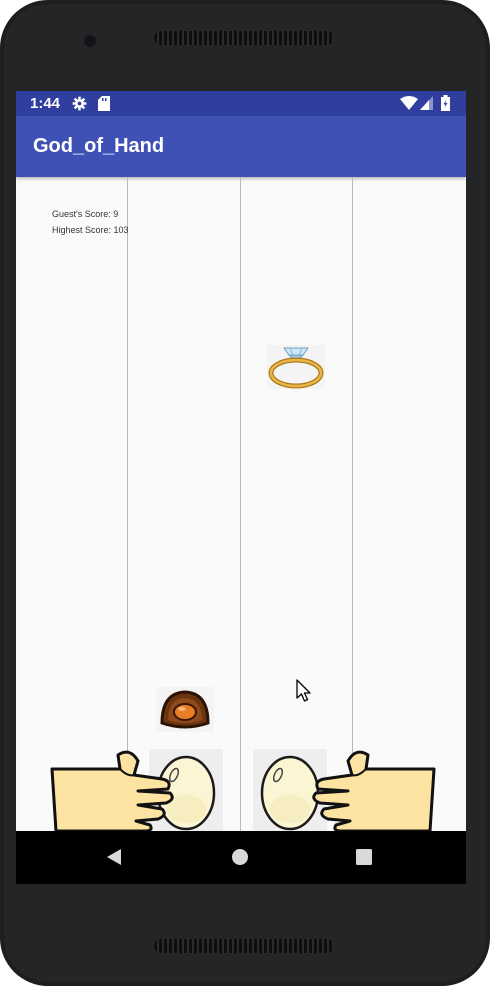  What do you see at coordinates (373, 790) in the screenshot?
I see `right-hand` at bounding box center [373, 790].